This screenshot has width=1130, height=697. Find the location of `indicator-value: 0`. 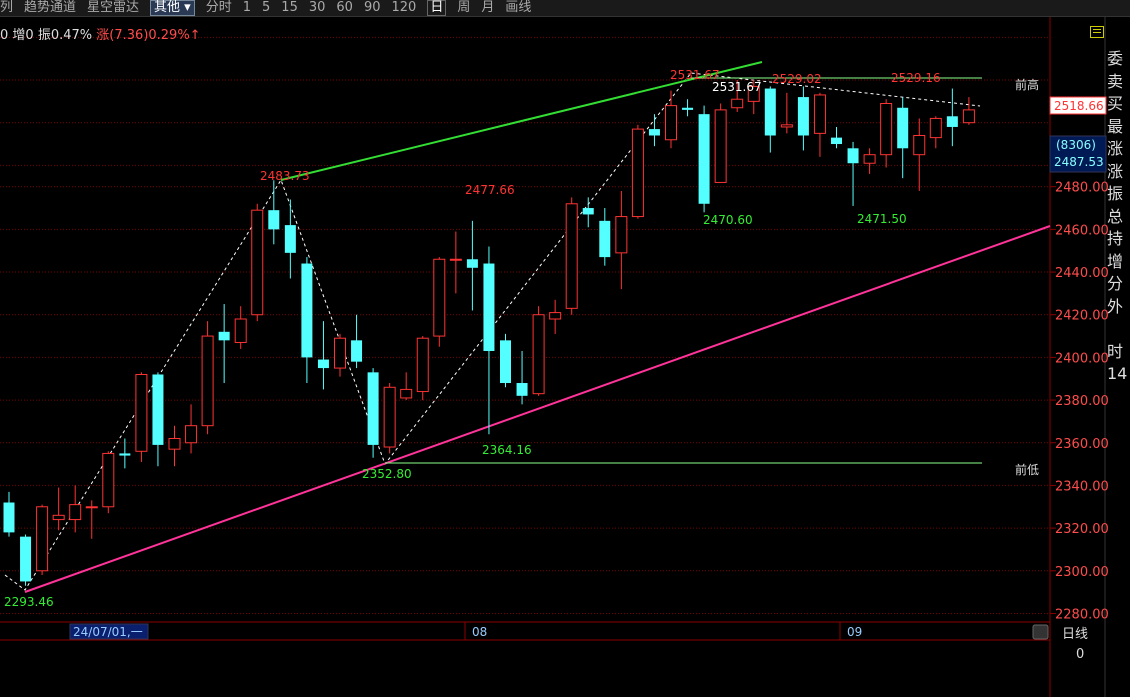

indicator-value: 0 is located at coordinates (1080, 654).